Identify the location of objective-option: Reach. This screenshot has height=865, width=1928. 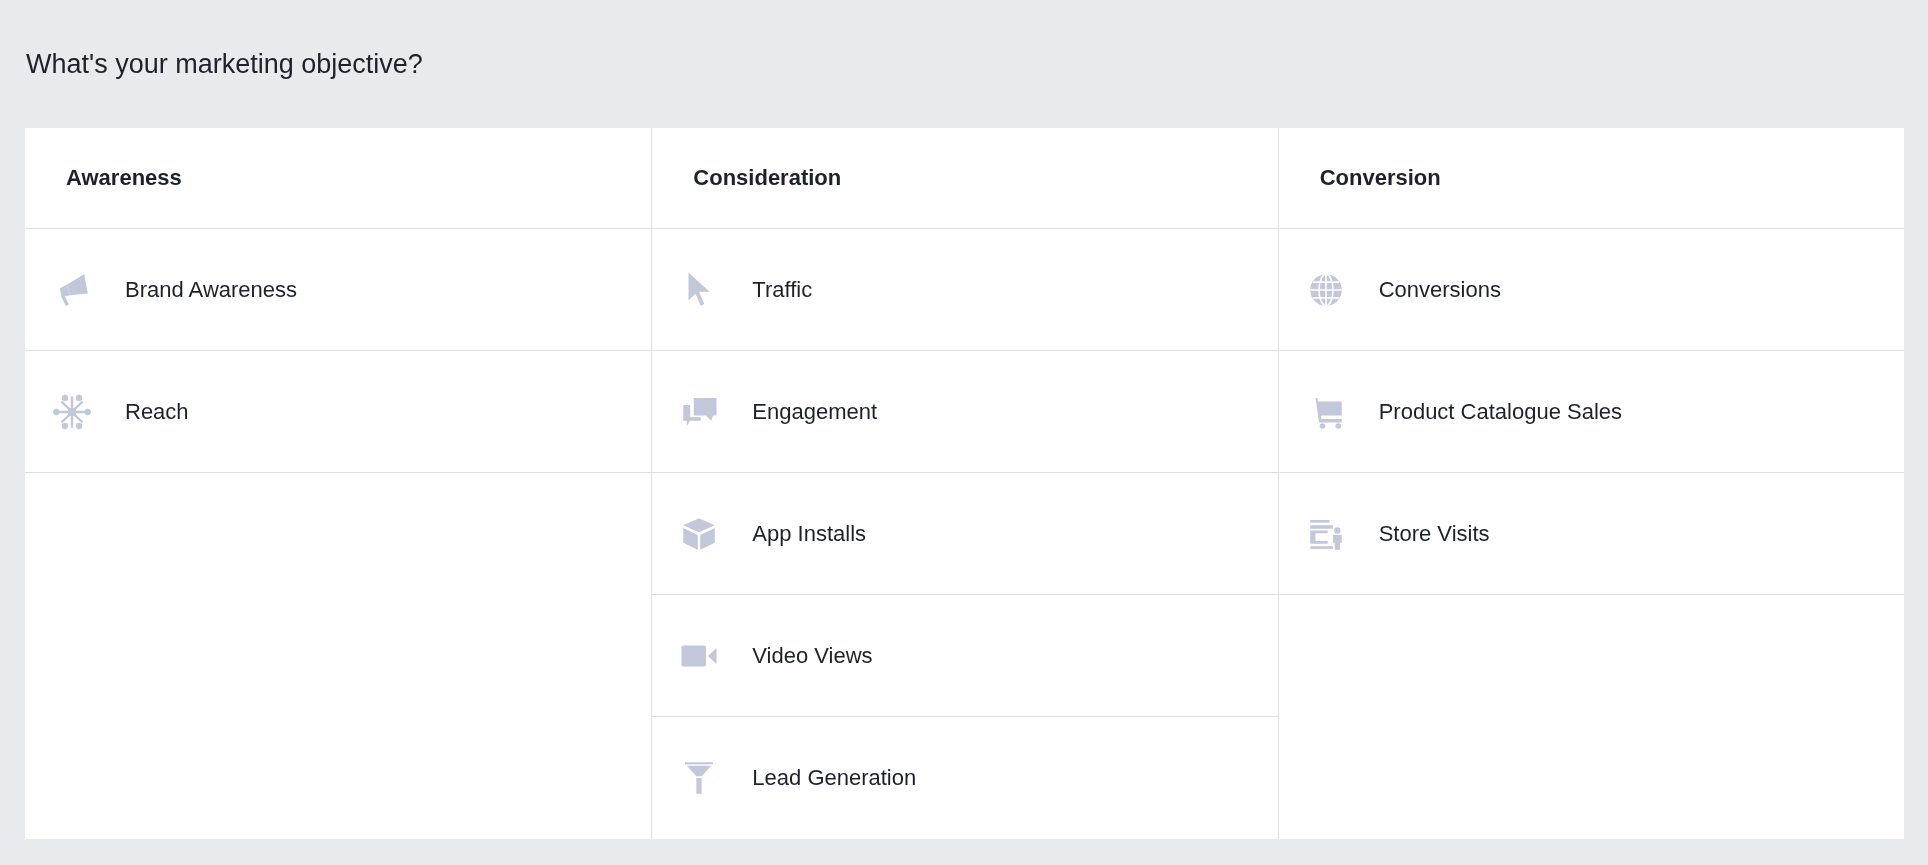
(338, 412).